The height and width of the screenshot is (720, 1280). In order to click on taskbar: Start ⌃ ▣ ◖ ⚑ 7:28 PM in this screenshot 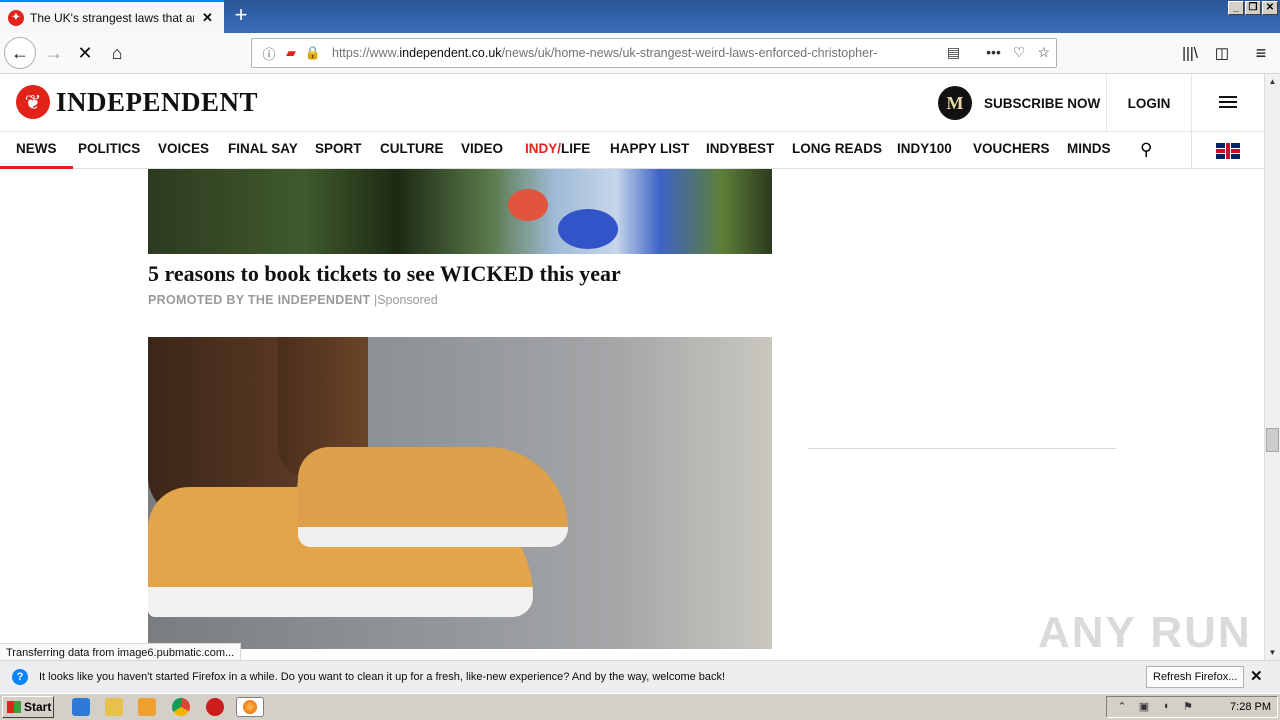, I will do `click(640, 706)`.